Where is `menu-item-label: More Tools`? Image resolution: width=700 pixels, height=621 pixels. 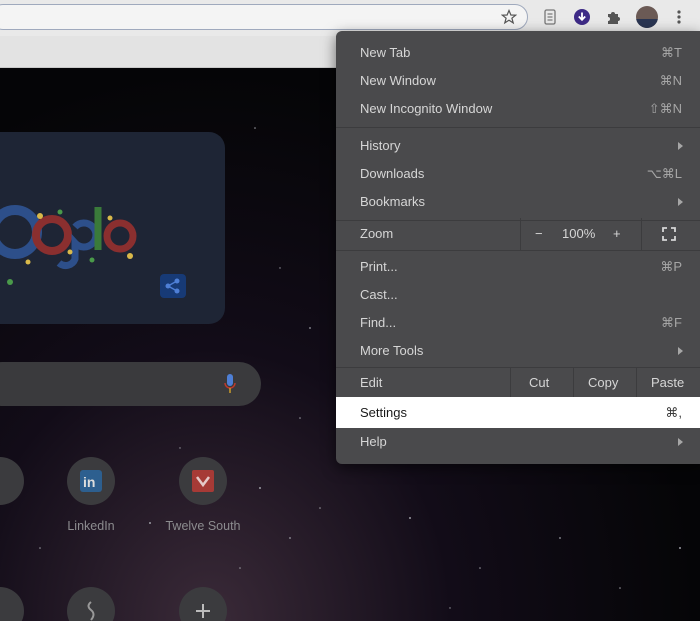 menu-item-label: More Tools is located at coordinates (392, 350).